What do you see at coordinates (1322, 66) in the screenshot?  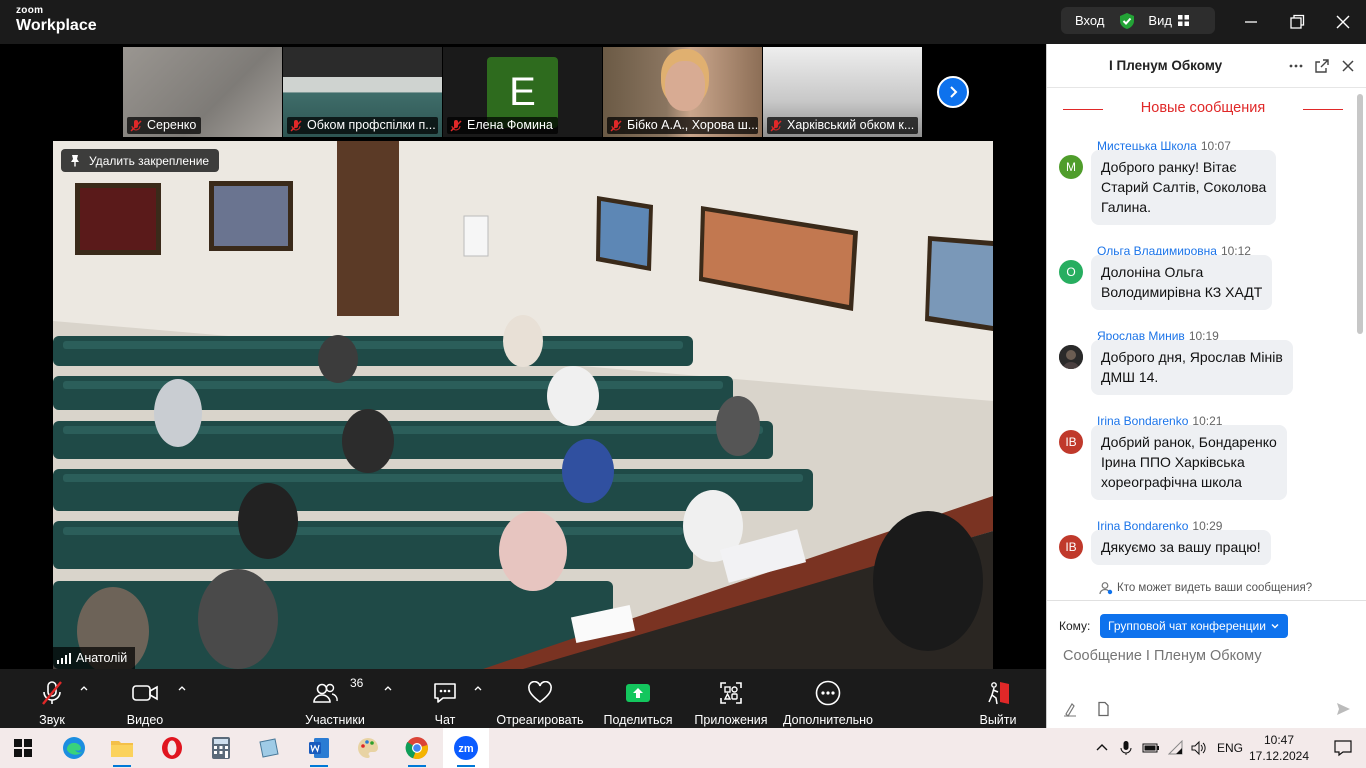 I see `pop-out-icon` at bounding box center [1322, 66].